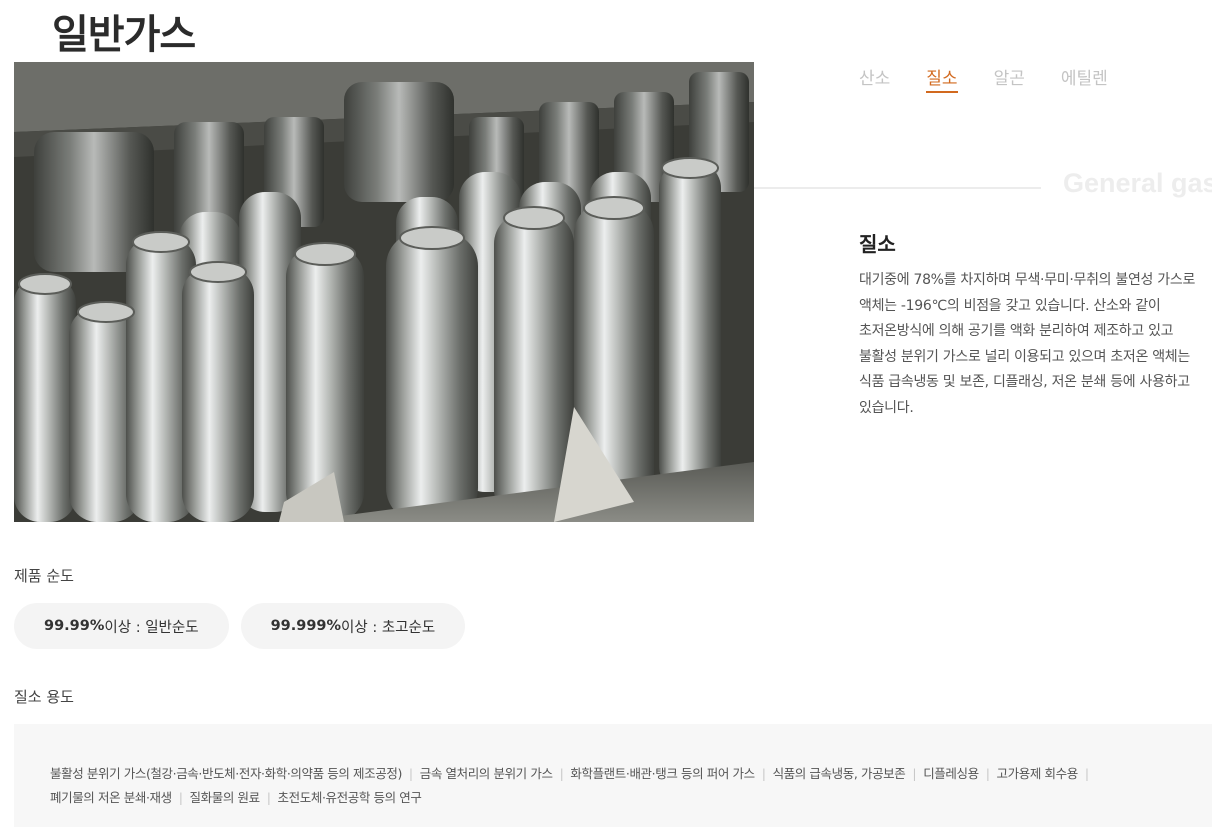 The height and width of the screenshot is (827, 1212). I want to click on page-title: 일반가스, so click(124, 35).